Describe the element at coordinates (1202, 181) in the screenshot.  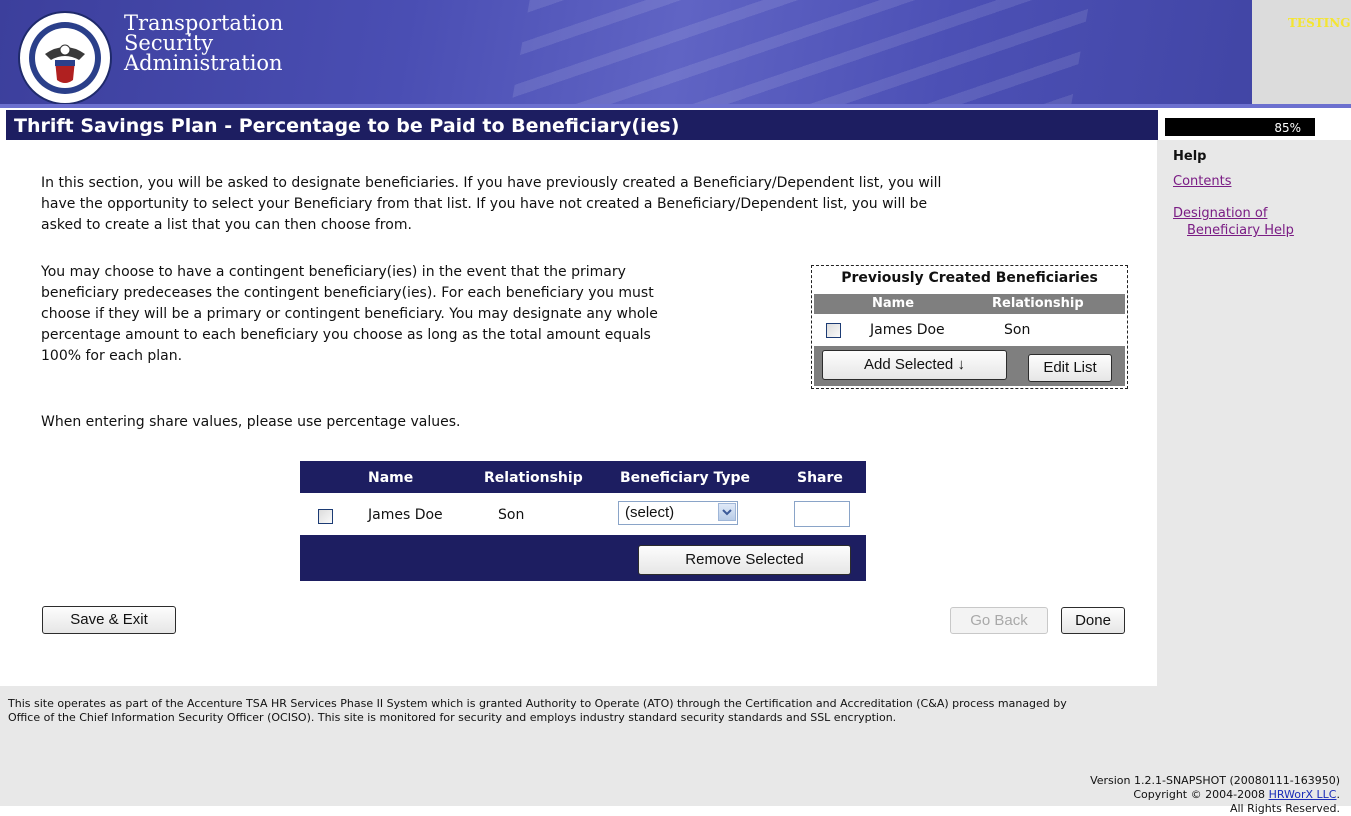
I see `help-link-contents: Contents` at that location.